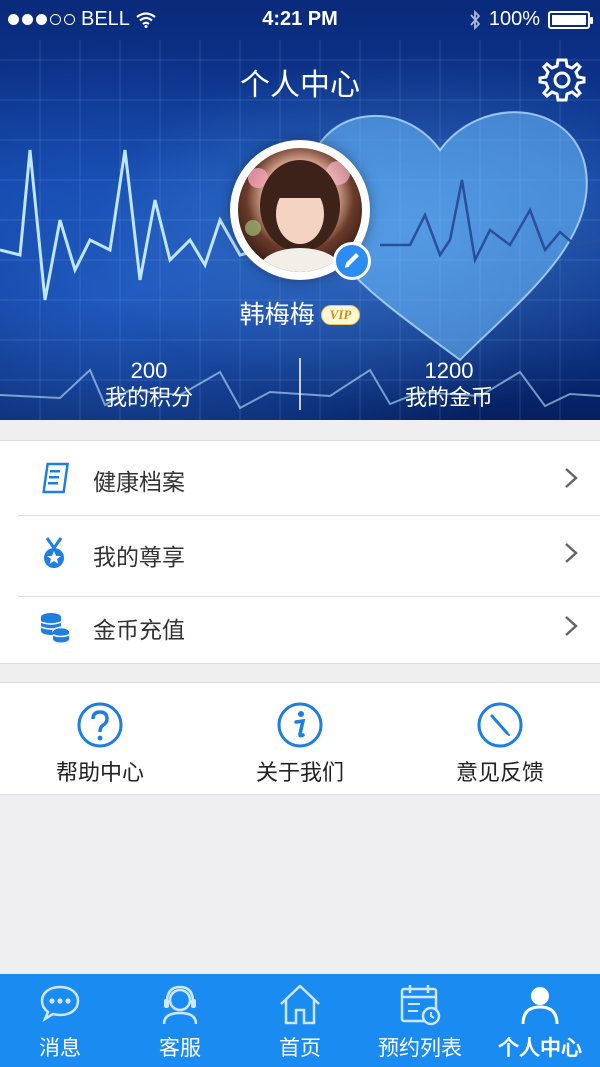  Describe the element at coordinates (277, 314) in the screenshot. I see `user-name: 韩梅梅` at that location.